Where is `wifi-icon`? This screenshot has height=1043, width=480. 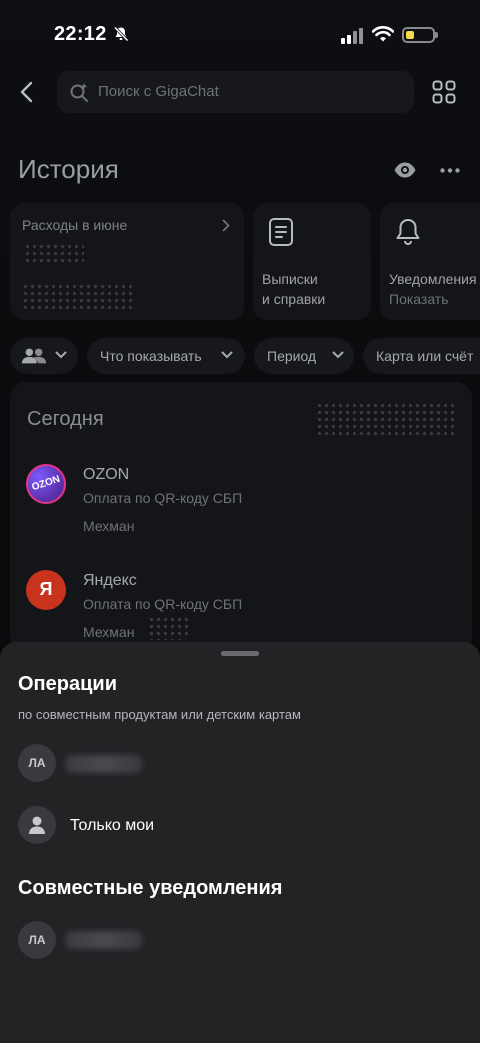
wifi-icon is located at coordinates (383, 34).